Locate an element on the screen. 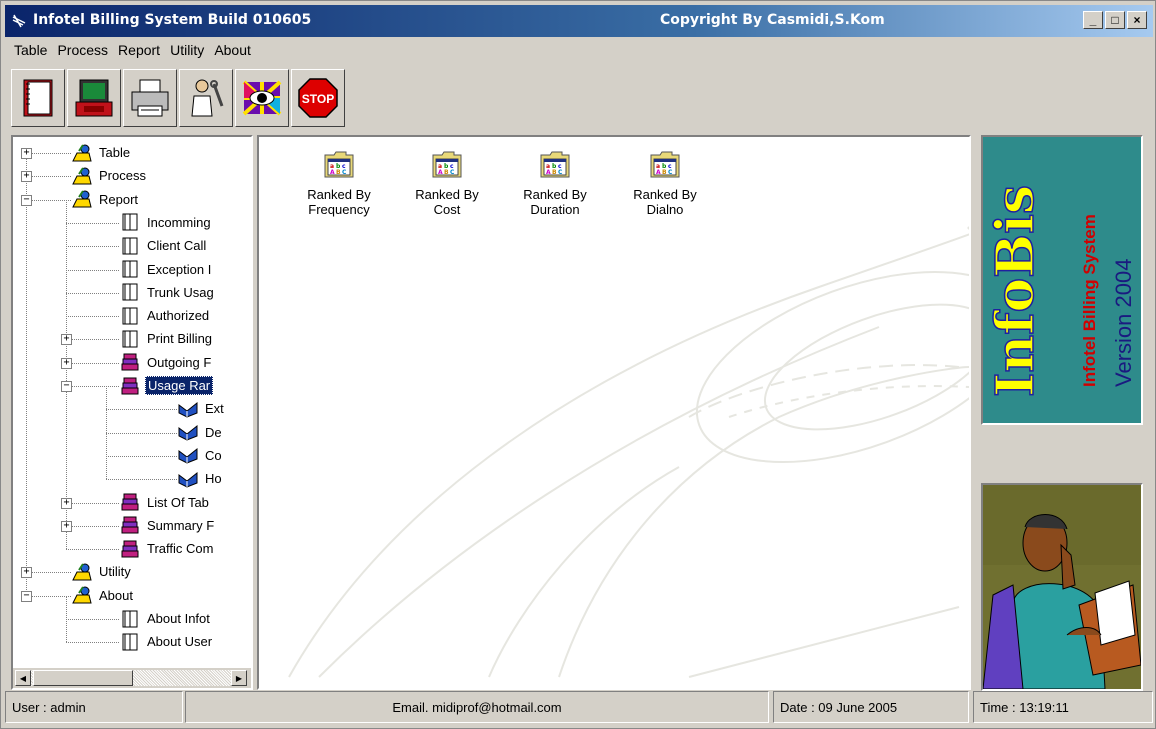 The width and height of the screenshot is (1156, 729). toolbar: STOP is located at coordinates (178, 98).